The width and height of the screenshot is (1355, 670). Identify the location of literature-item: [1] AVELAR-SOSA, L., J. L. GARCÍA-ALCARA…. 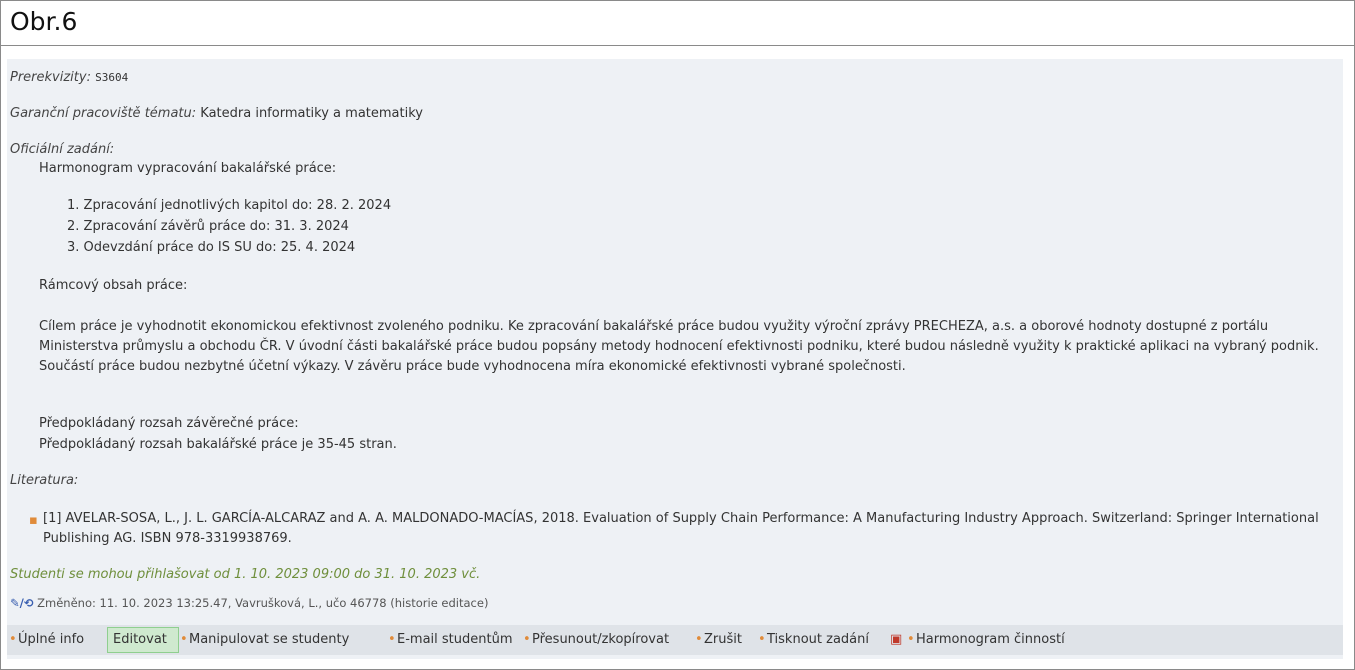
(681, 528).